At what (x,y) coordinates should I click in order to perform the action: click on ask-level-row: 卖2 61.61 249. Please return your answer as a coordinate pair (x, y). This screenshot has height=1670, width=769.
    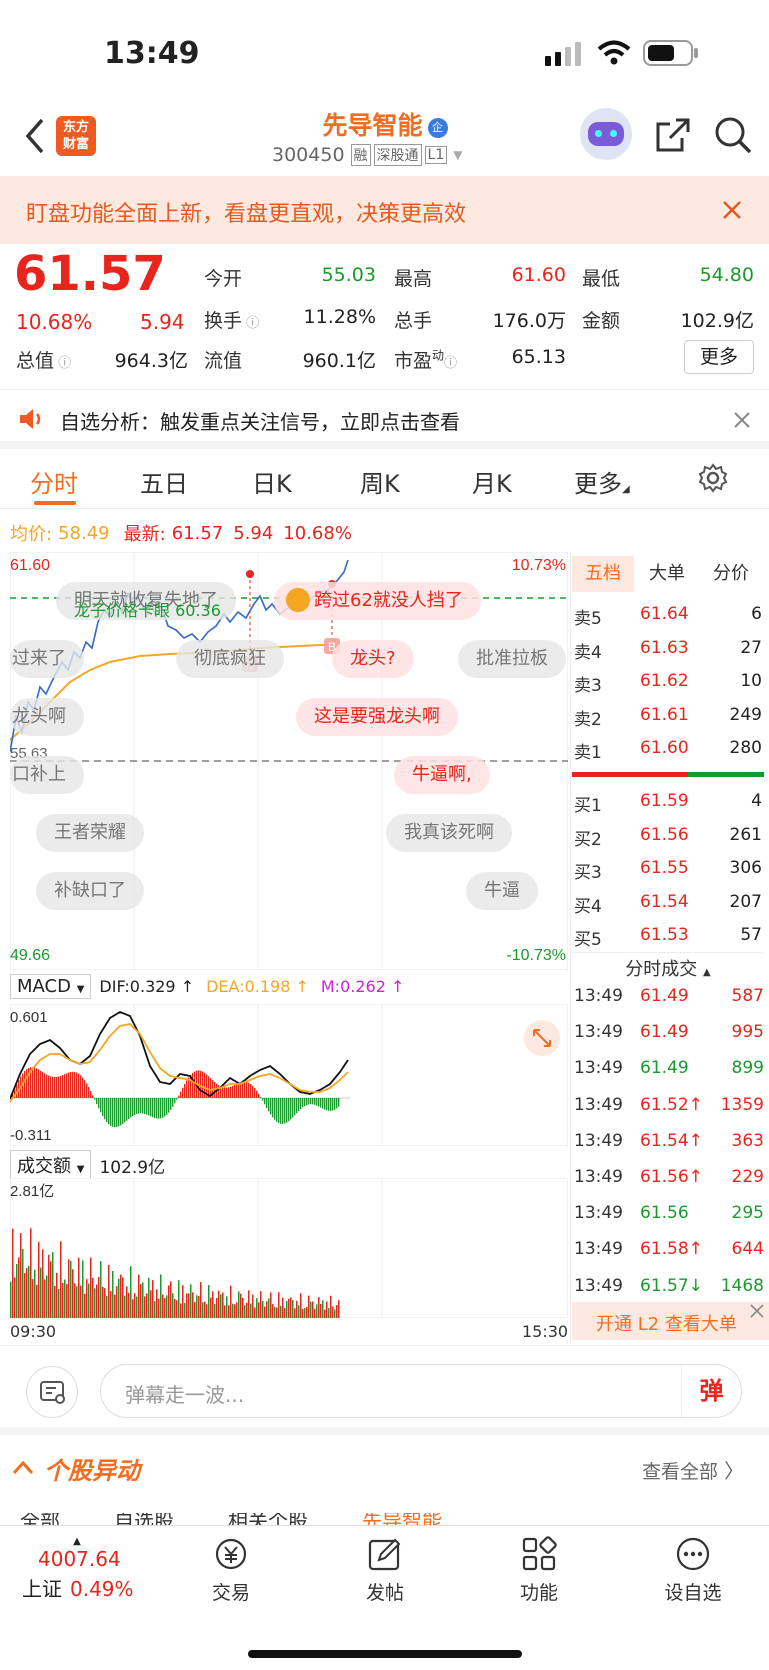
    Looking at the image, I should click on (667, 715).